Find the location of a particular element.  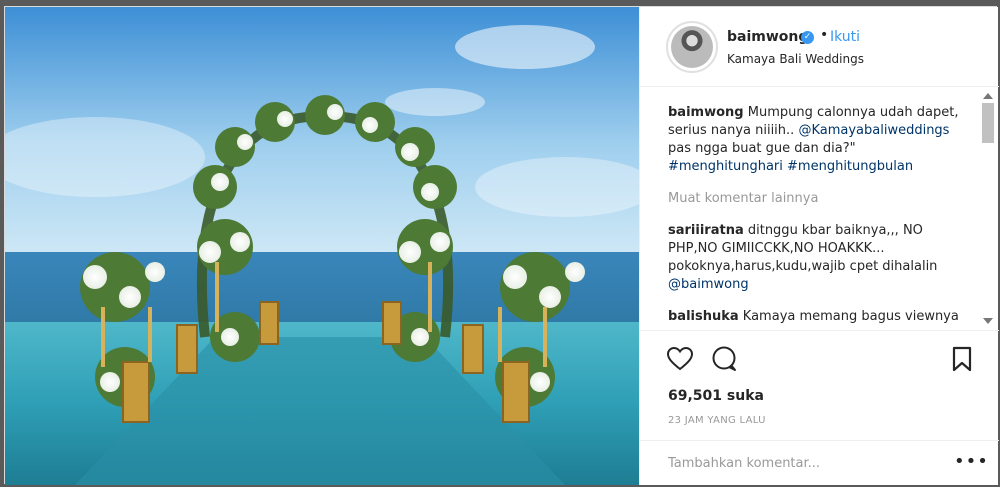

more-options-icon: ••• is located at coordinates (971, 461).